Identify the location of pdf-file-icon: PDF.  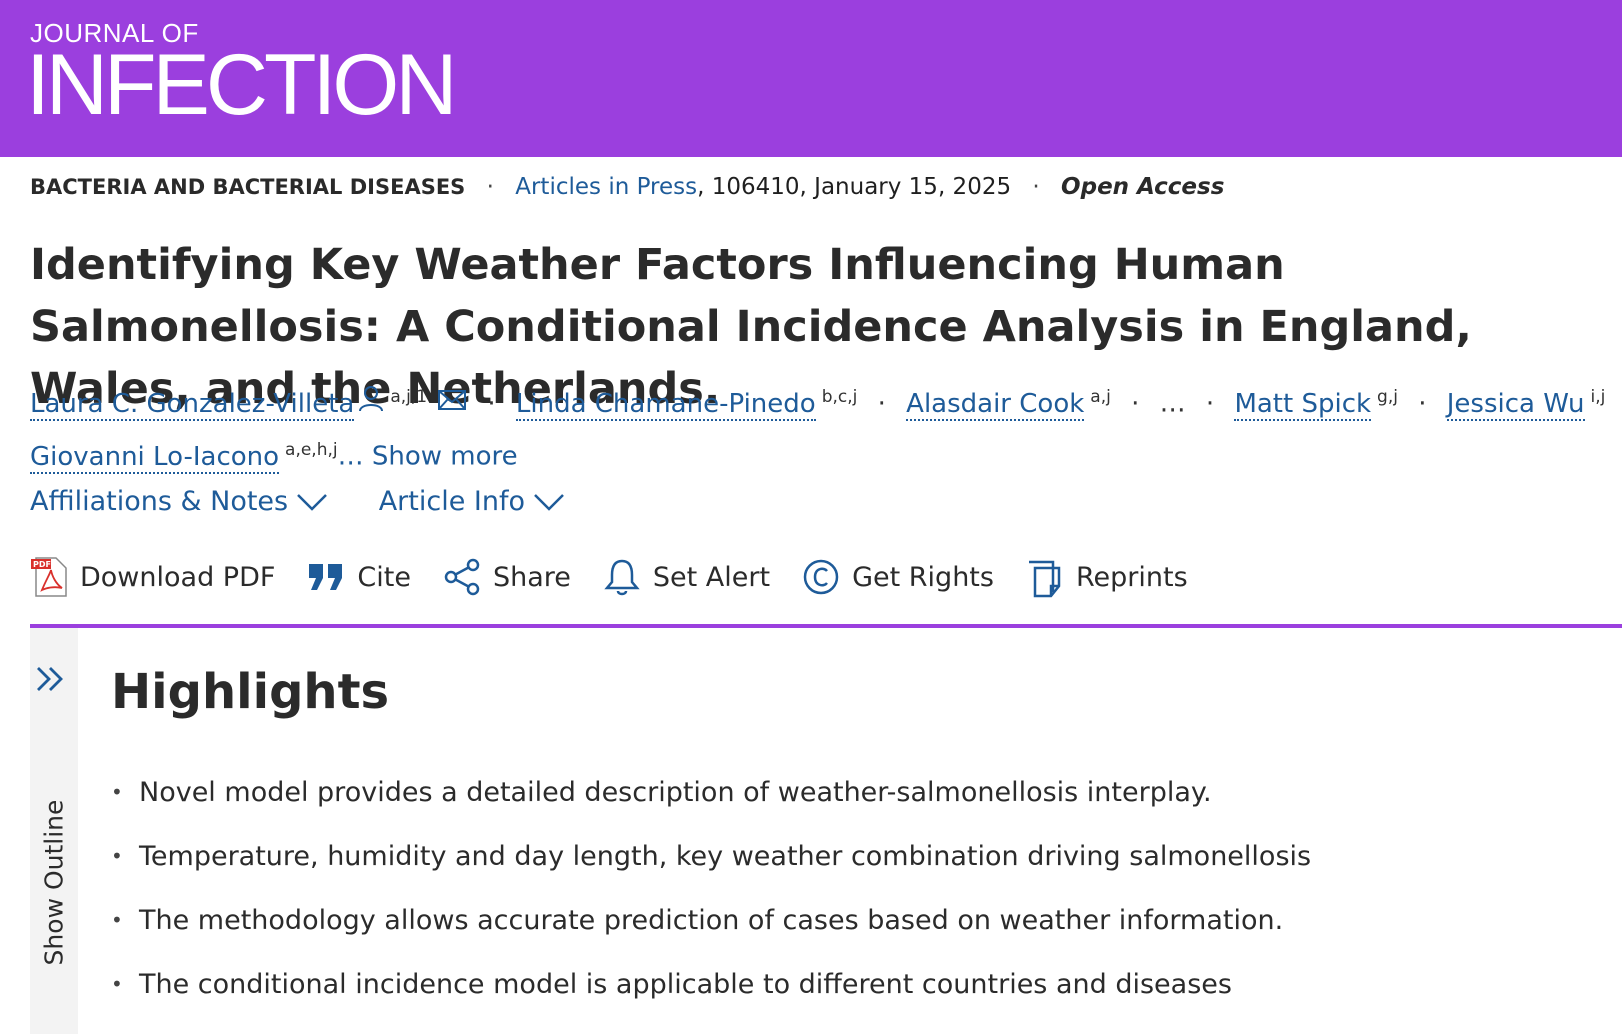
(49, 577).